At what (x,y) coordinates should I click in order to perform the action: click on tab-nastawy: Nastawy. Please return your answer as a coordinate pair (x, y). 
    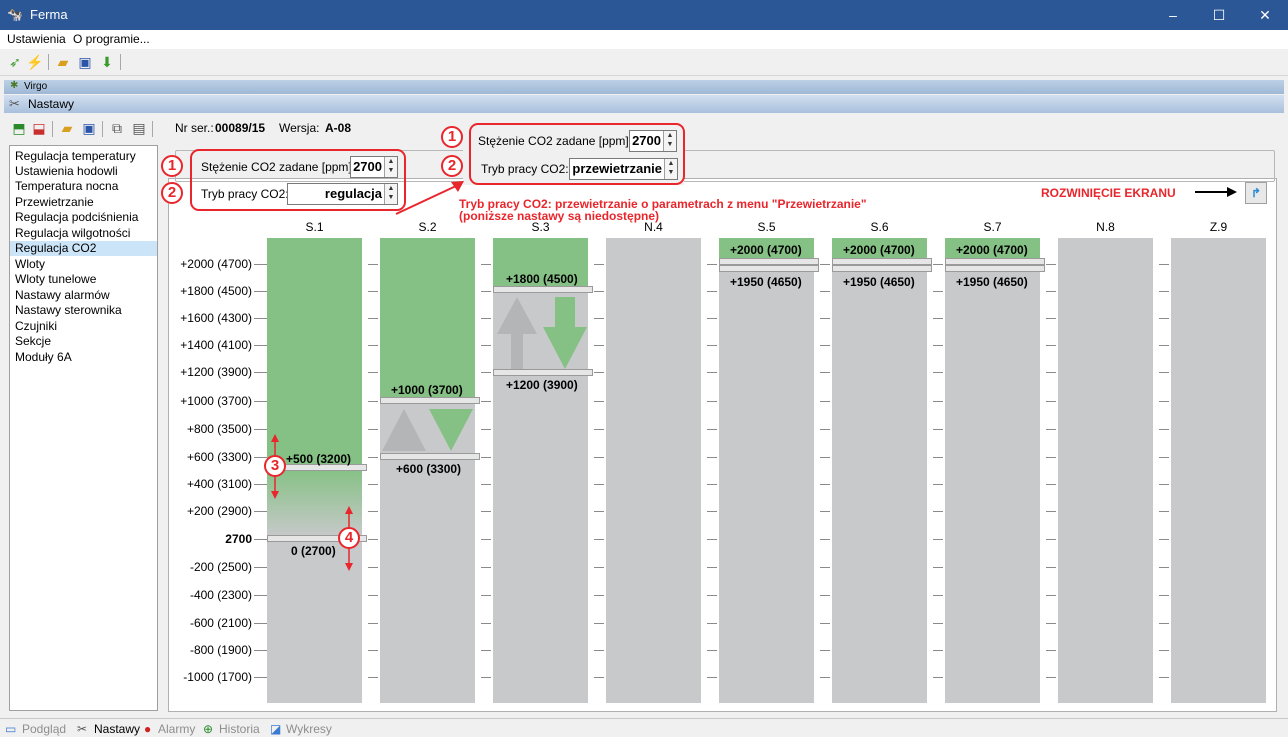
    Looking at the image, I should click on (117, 729).